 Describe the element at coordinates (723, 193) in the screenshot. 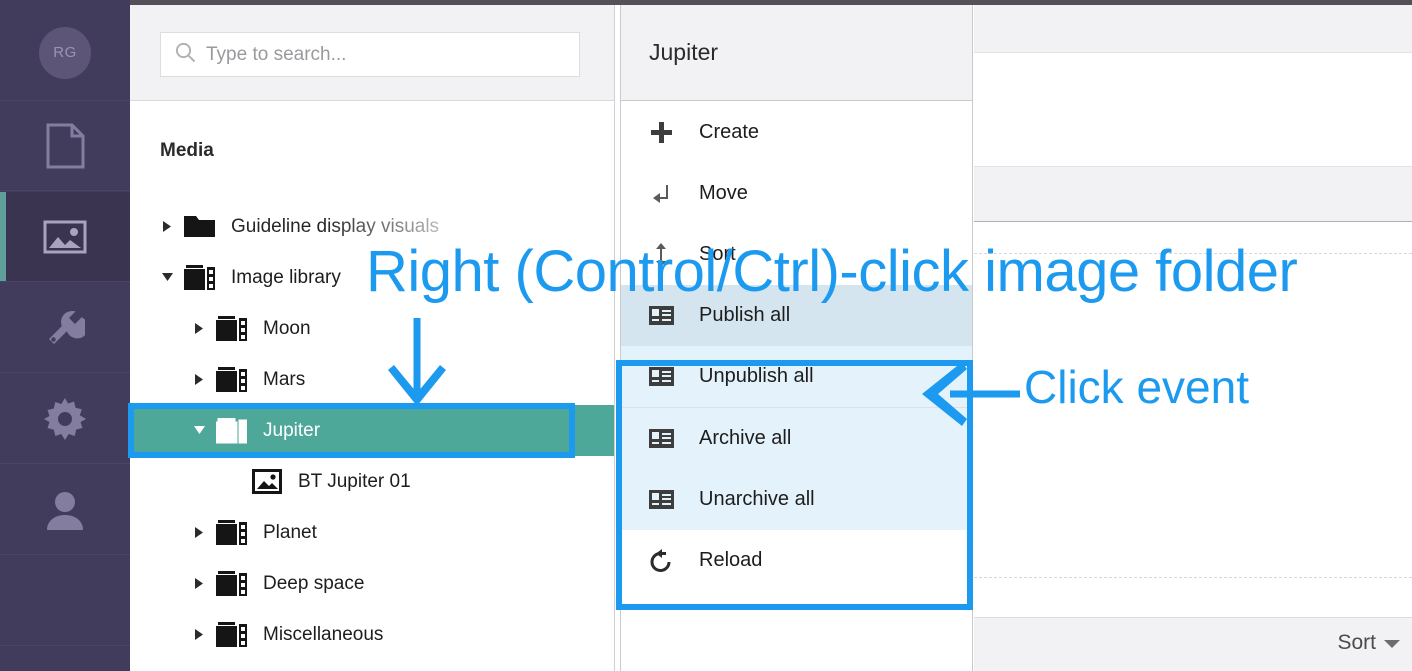

I see `menu-item-label: Move` at that location.